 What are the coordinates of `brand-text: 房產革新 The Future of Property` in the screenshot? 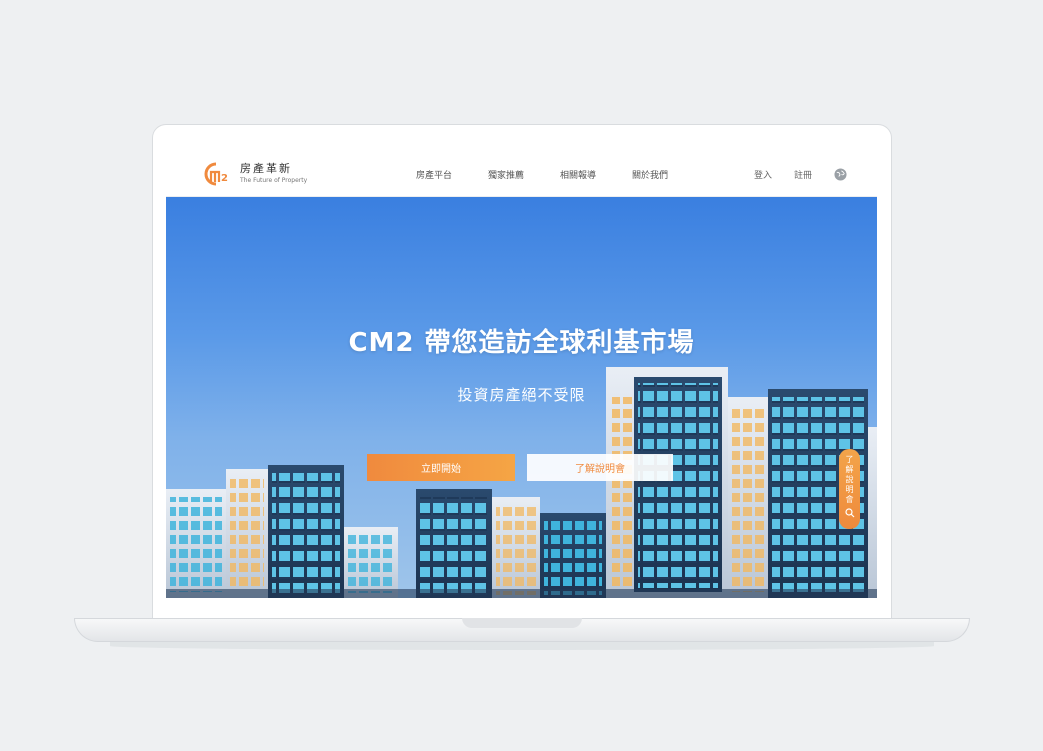 It's located at (273, 174).